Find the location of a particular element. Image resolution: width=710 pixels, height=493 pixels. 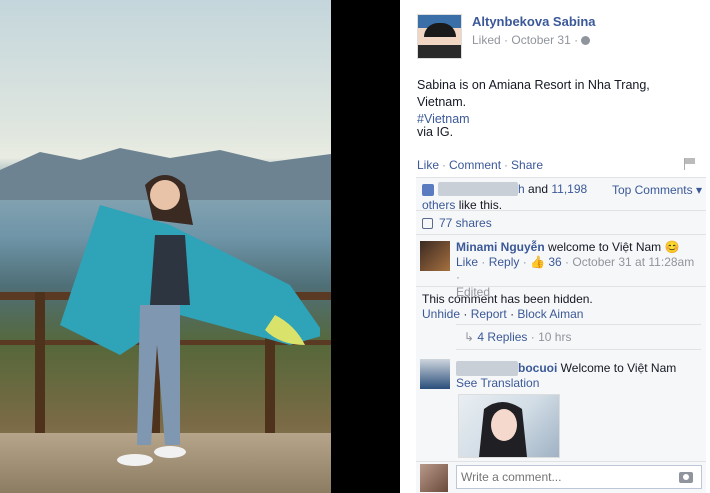

current-user-avatar is located at coordinates (434, 478).